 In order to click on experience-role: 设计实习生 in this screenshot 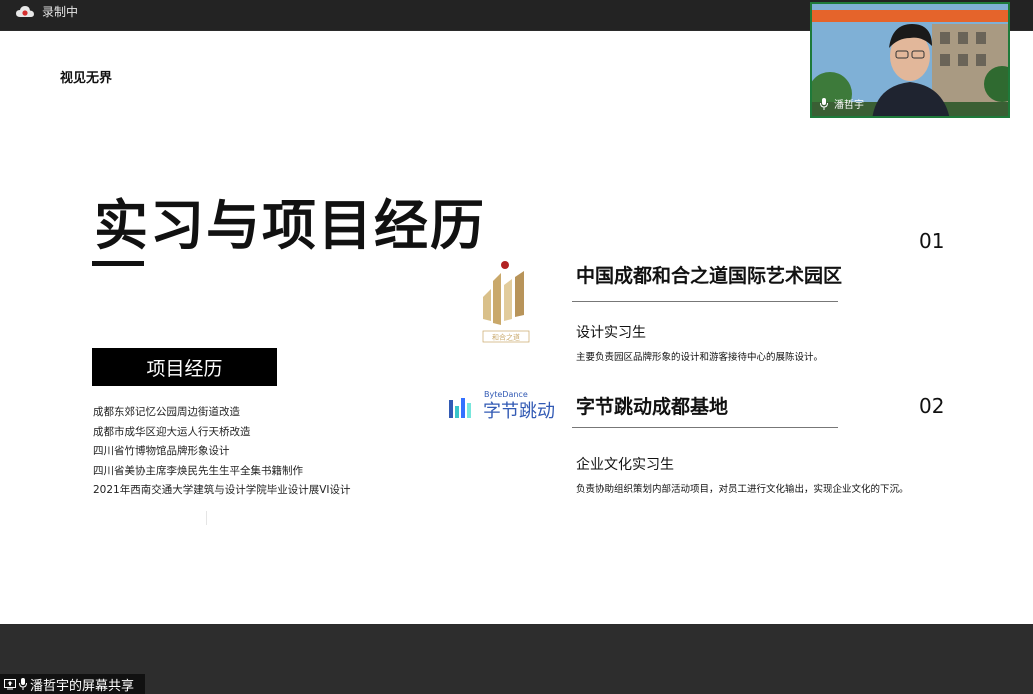, I will do `click(611, 333)`.